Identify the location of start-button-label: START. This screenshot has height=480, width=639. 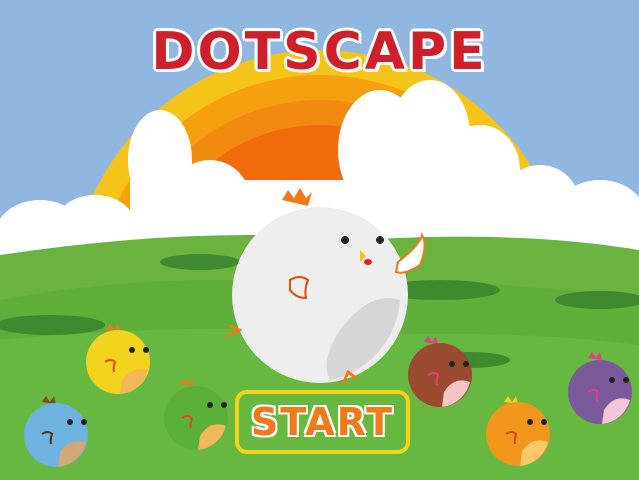
(322, 422).